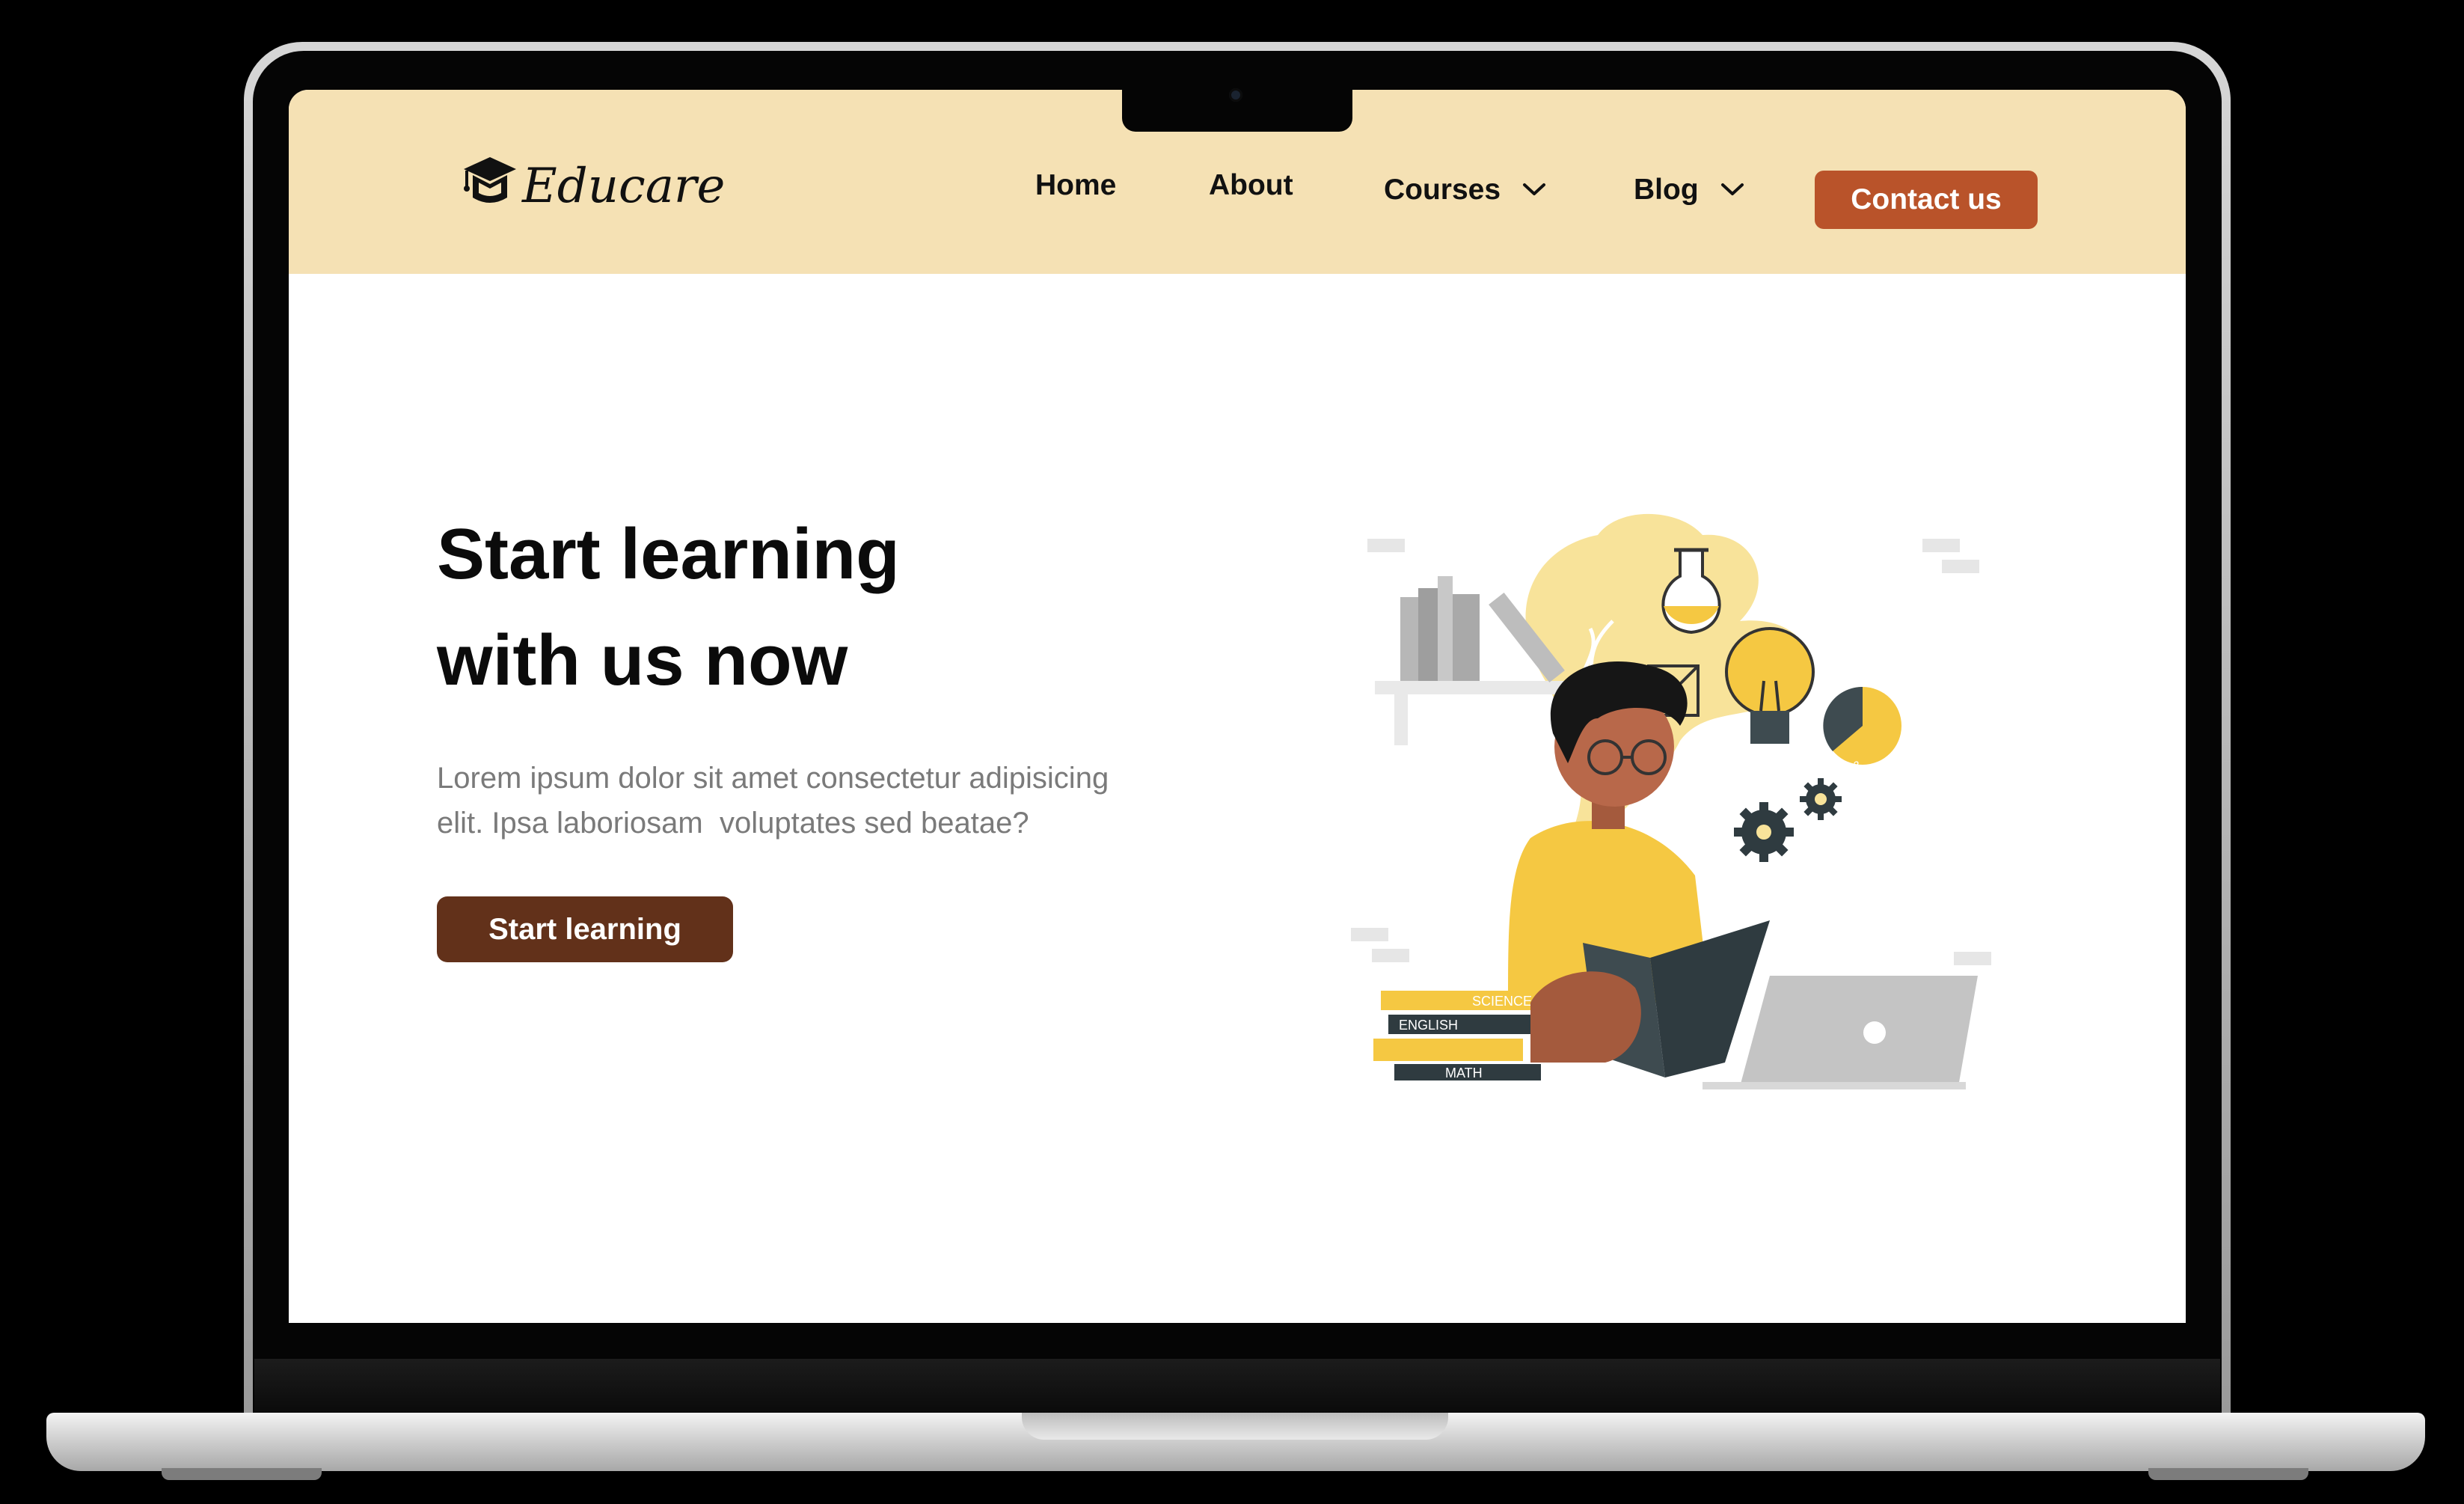 The height and width of the screenshot is (1504, 2464). Describe the element at coordinates (242, 1474) in the screenshot. I see `laptop-foot-left` at that location.